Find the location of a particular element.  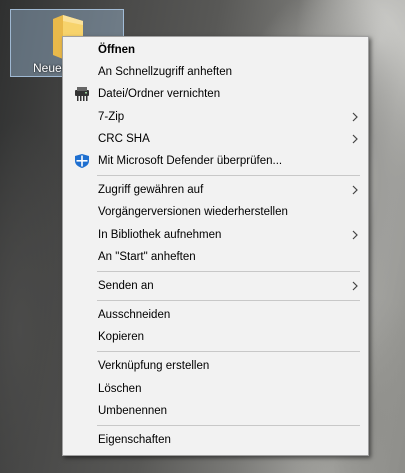

menu-item: Löschen is located at coordinates (215, 389).